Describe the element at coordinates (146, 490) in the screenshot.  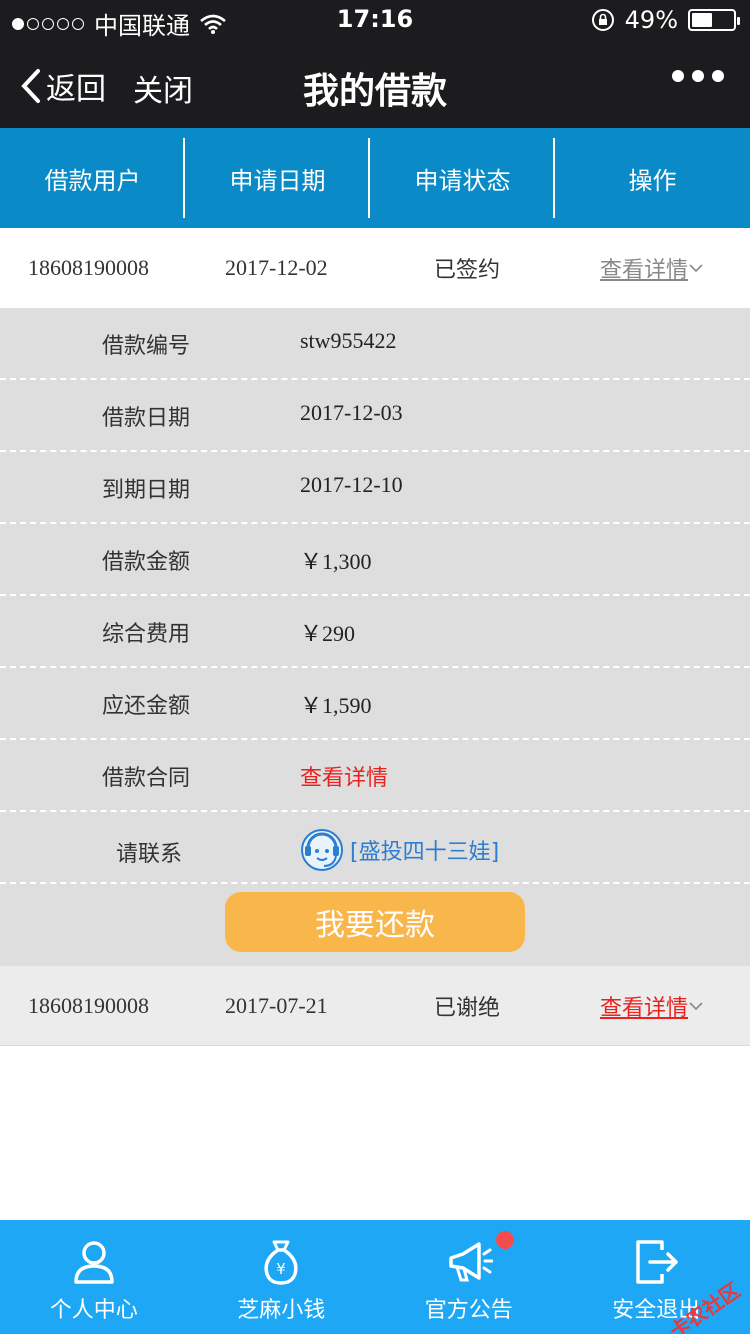
I see `detail-label: 到期日期` at that location.